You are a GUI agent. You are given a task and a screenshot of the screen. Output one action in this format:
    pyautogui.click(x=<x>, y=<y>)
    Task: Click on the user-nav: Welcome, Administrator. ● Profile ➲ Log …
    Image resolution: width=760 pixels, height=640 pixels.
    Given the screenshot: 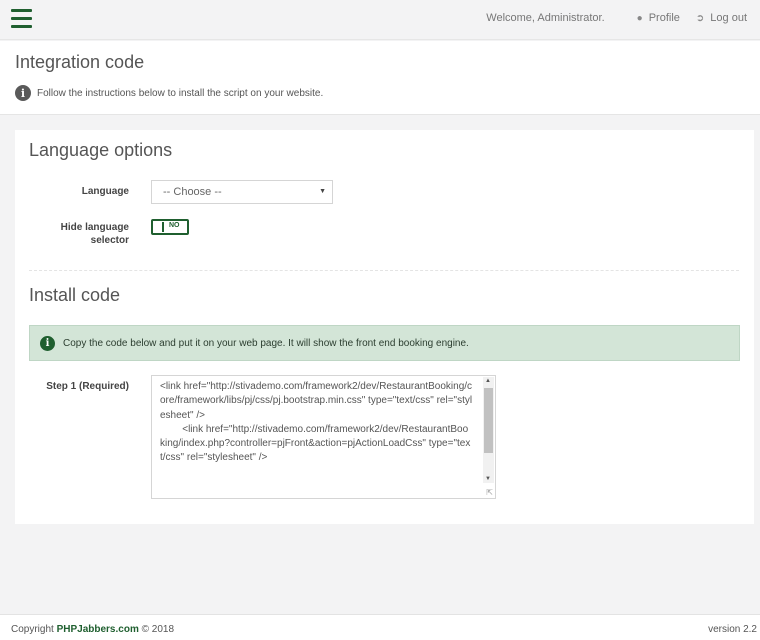 What is the action you would take?
    pyautogui.click(x=616, y=18)
    